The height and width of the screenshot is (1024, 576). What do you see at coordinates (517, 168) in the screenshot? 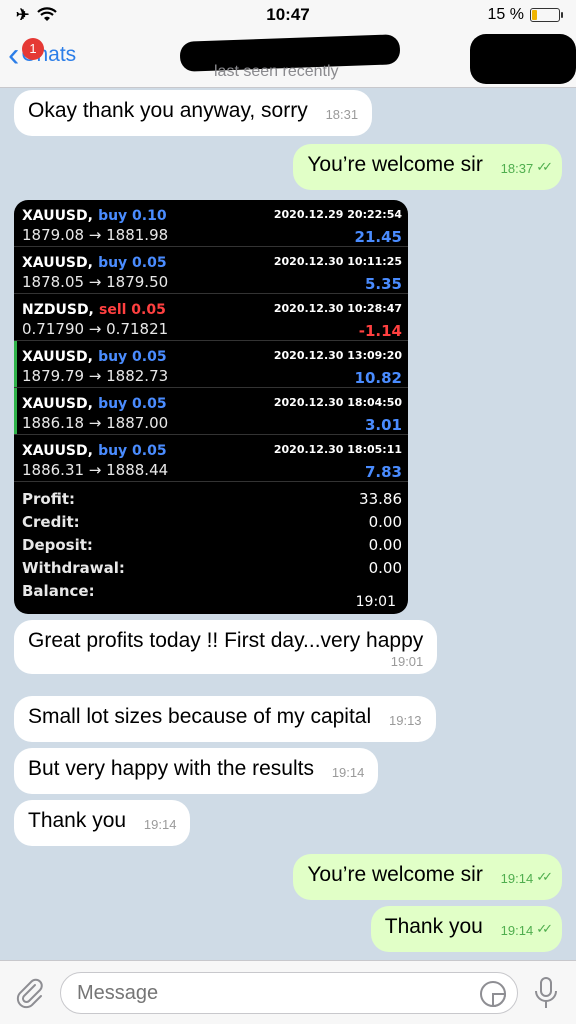
I see `message-time: 18:37` at bounding box center [517, 168].